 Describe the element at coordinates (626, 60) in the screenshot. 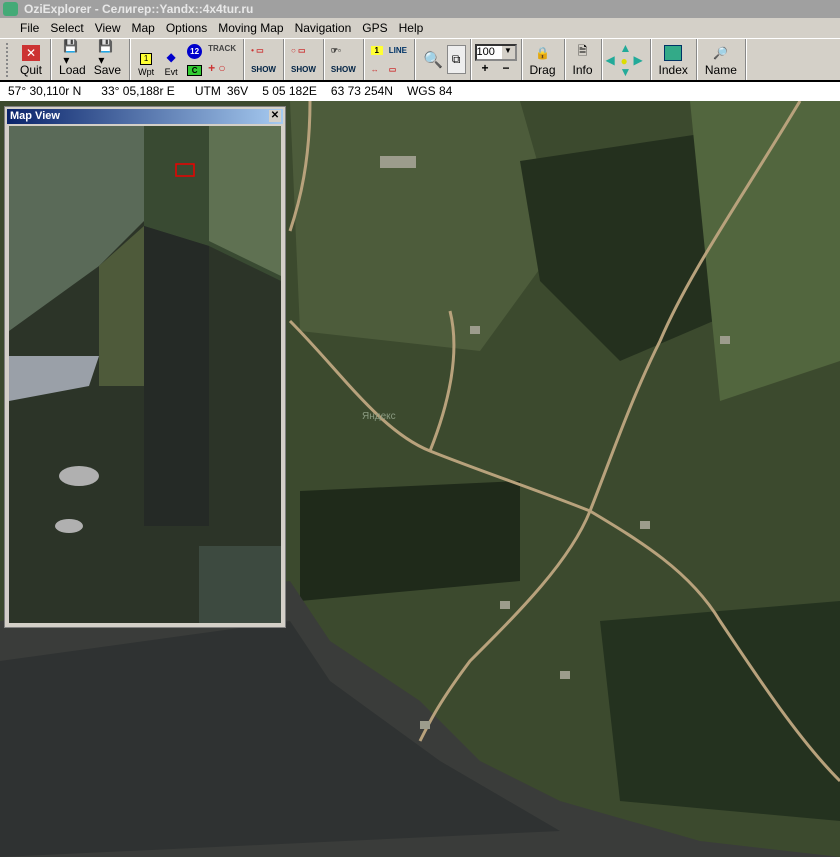

I see `pan-arrows-button: ▲ ◀ ● ▶ ▼` at that location.